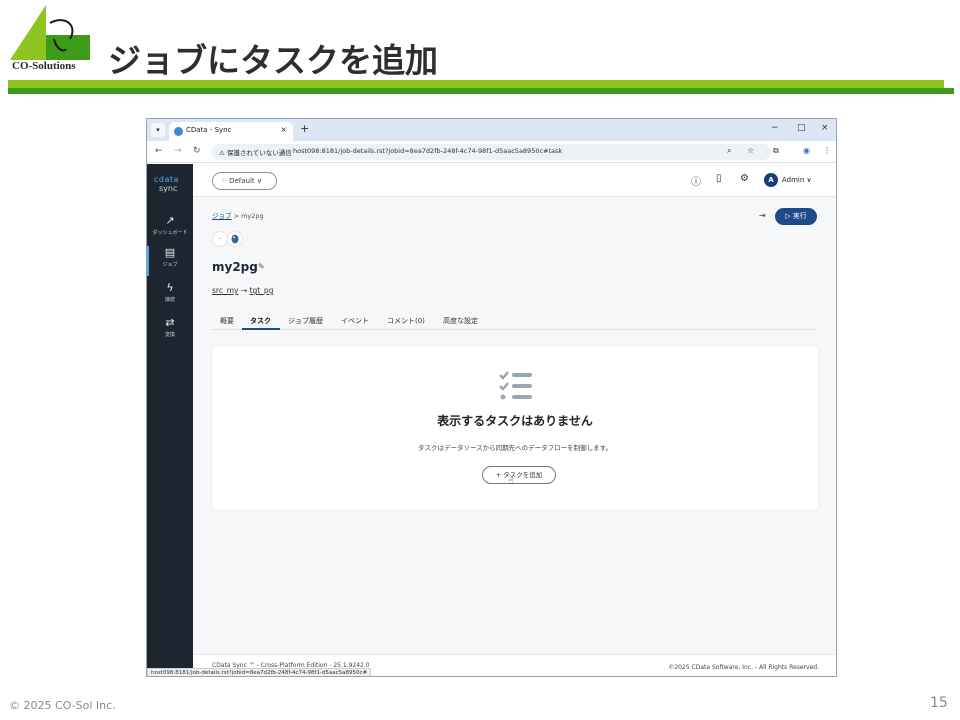 This screenshot has width=960, height=720. Describe the element at coordinates (744, 178) in the screenshot. I see `settings-gear-icon: ⚙` at that location.